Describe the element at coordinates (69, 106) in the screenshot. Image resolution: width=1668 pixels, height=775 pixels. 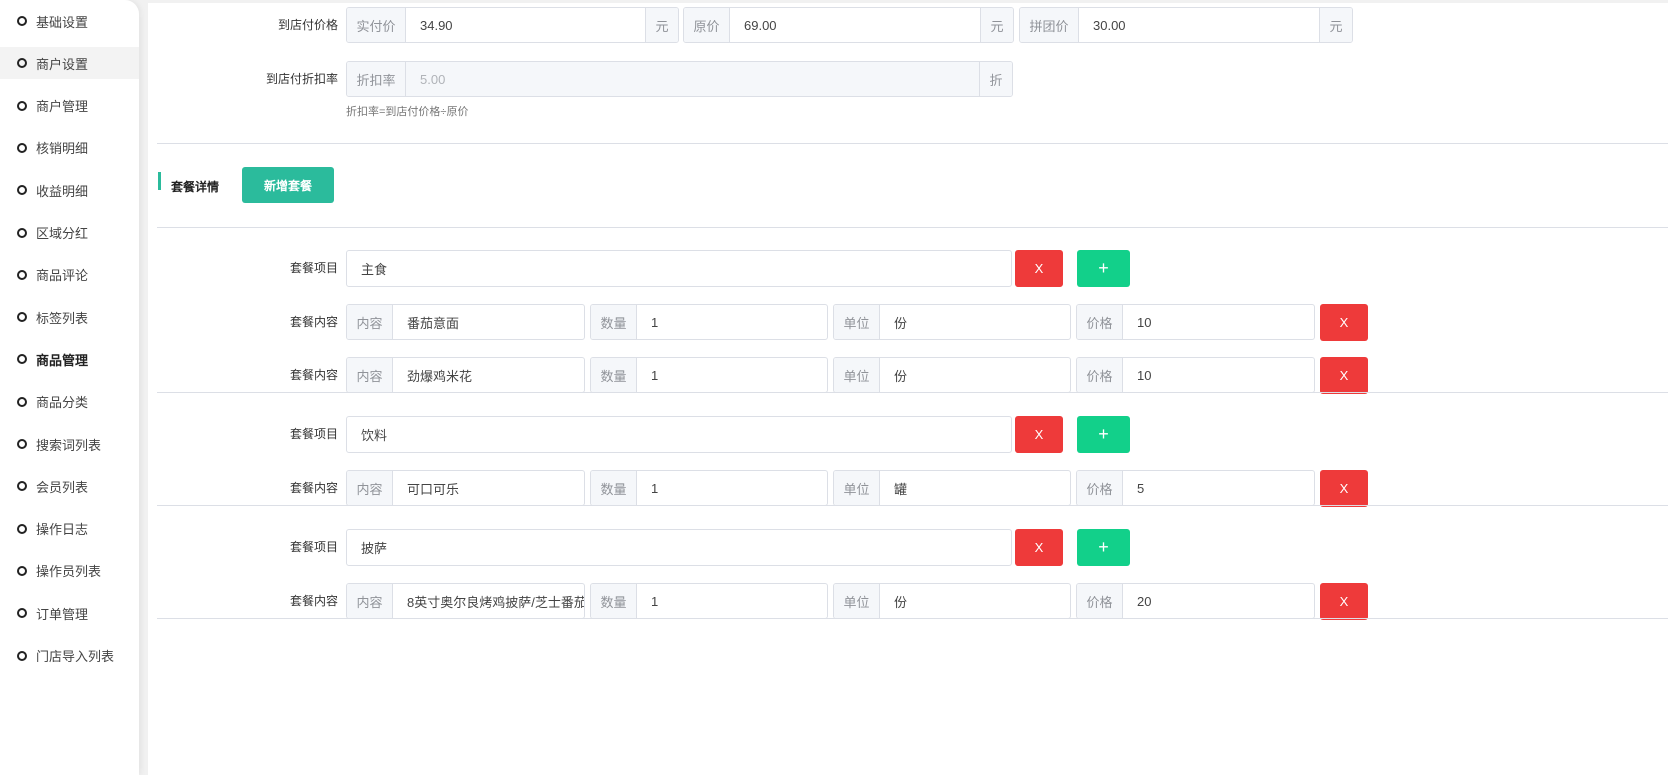
I see `sidebar-item: 商户管理` at that location.